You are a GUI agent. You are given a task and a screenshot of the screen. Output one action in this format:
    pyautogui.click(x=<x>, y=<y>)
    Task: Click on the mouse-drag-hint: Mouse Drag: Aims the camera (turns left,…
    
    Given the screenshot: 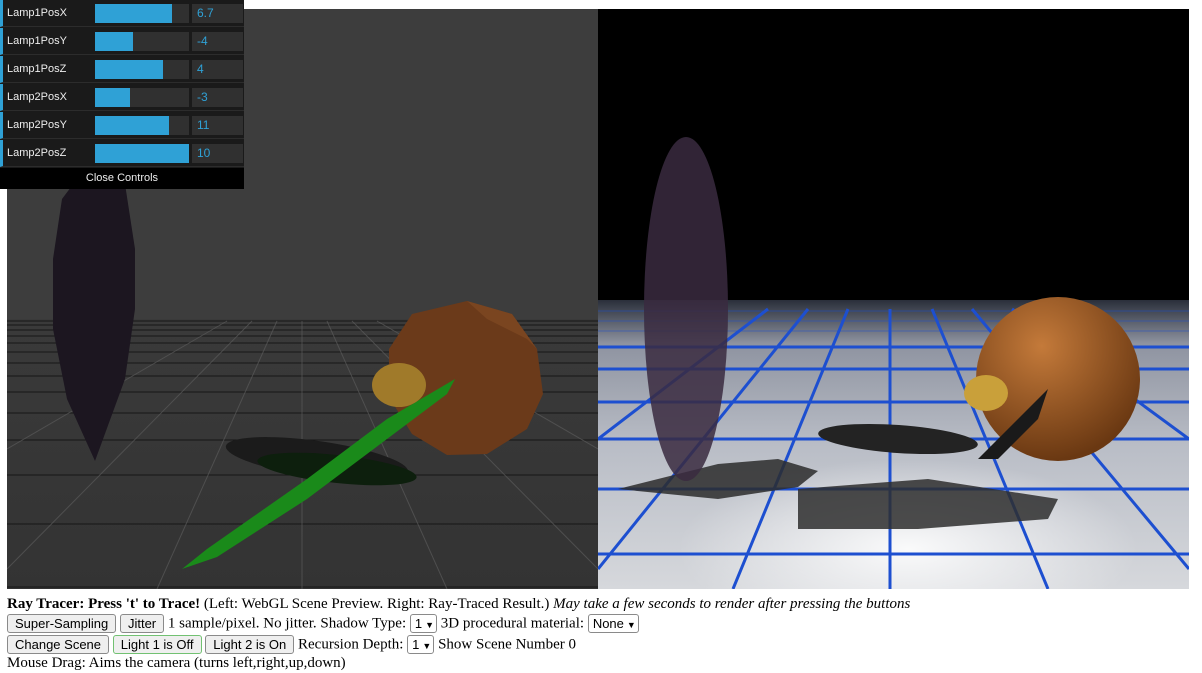 What is the action you would take?
    pyautogui.click(x=176, y=663)
    